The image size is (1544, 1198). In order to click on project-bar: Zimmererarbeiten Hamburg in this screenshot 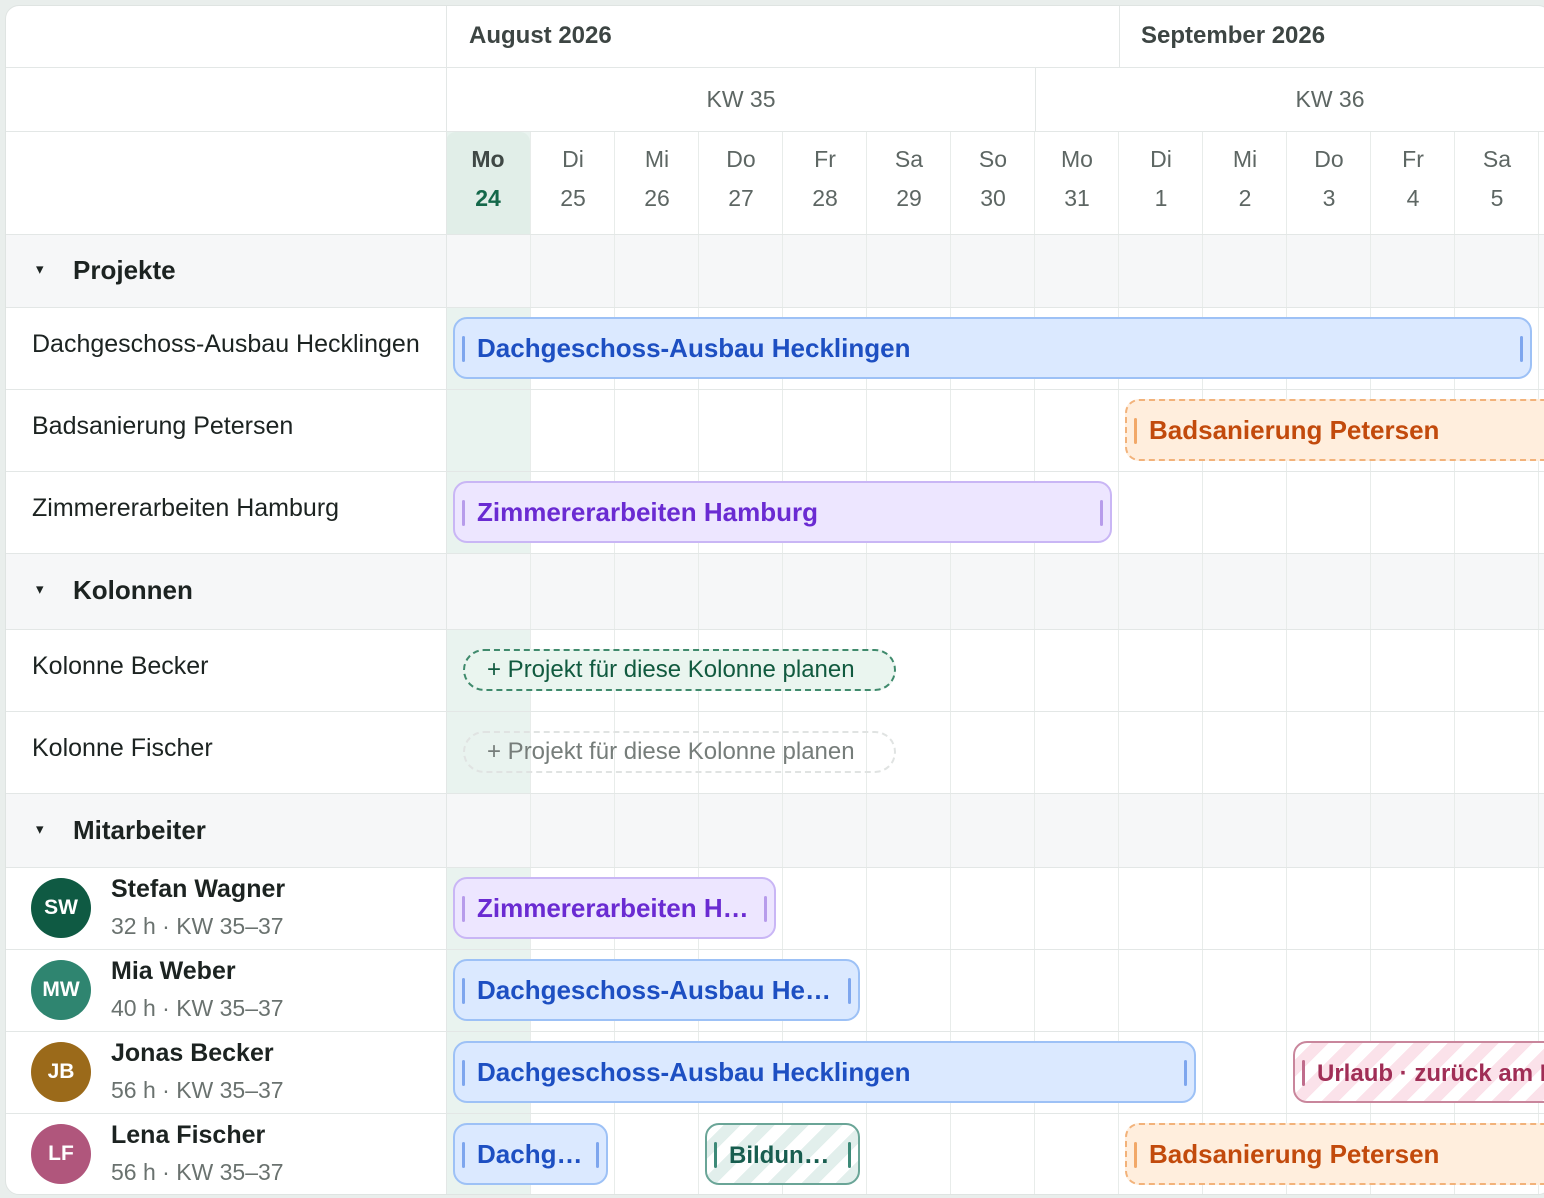, I will do `click(782, 512)`.